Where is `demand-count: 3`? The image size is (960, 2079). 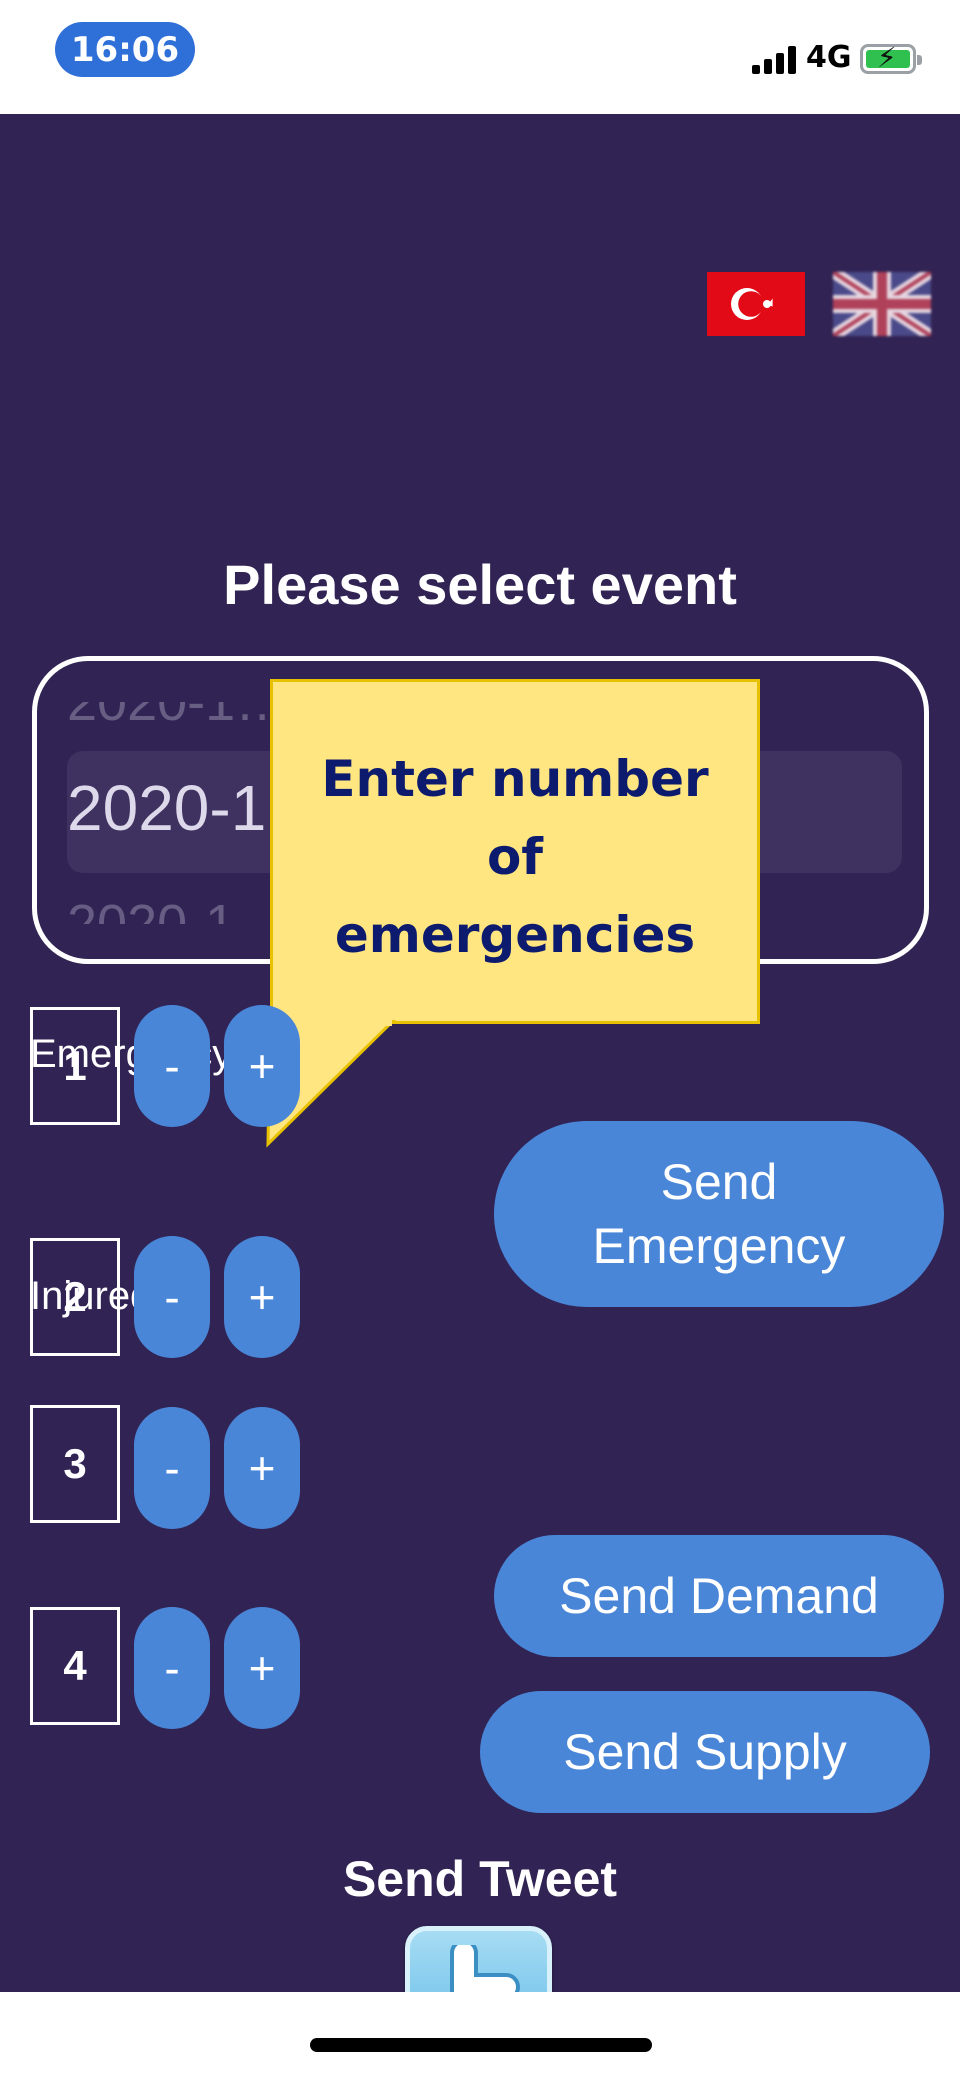
demand-count: 3 is located at coordinates (75, 1464).